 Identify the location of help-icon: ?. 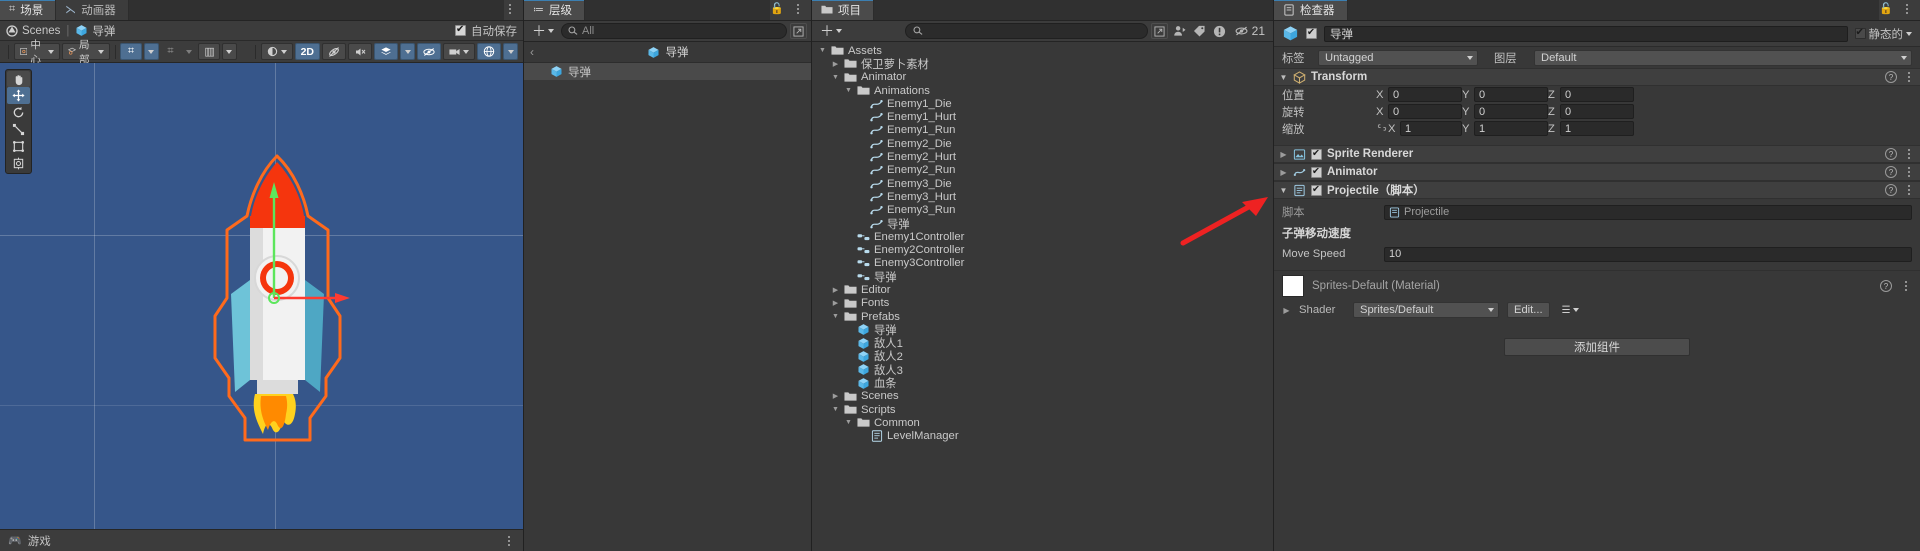
(1891, 77).